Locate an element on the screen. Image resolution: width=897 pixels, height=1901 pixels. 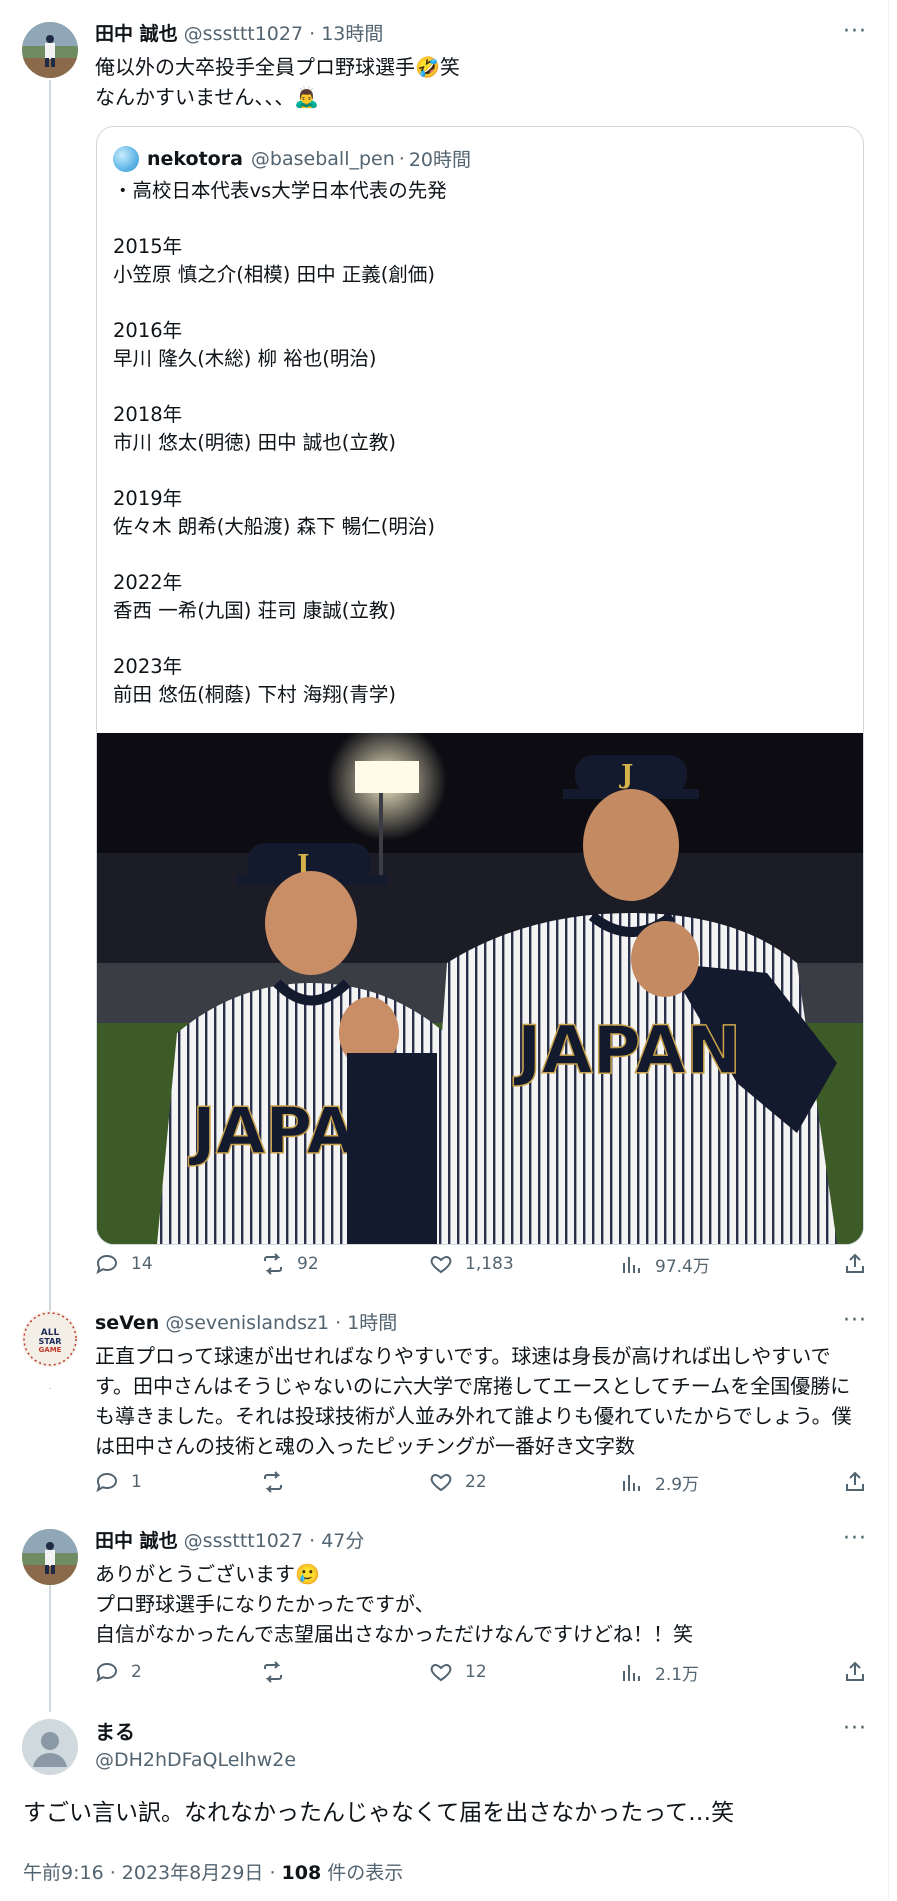
views-button: 2.9万 is located at coordinates (659, 1482).